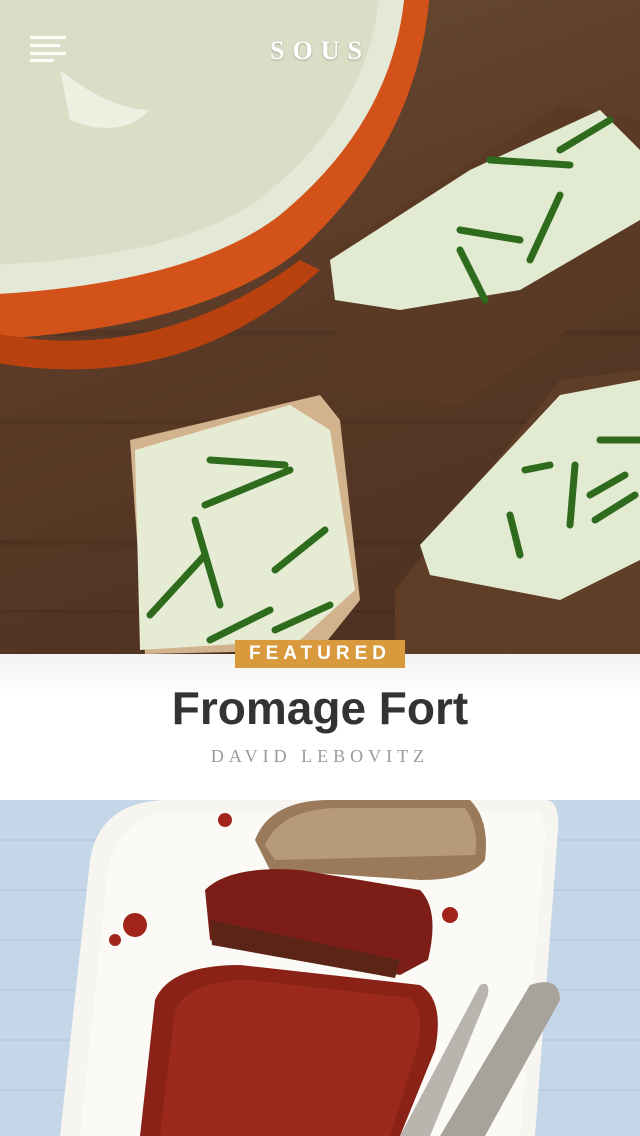 This screenshot has width=640, height=1136. What do you see at coordinates (320, 50) in the screenshot?
I see `app-title: SOUS` at bounding box center [320, 50].